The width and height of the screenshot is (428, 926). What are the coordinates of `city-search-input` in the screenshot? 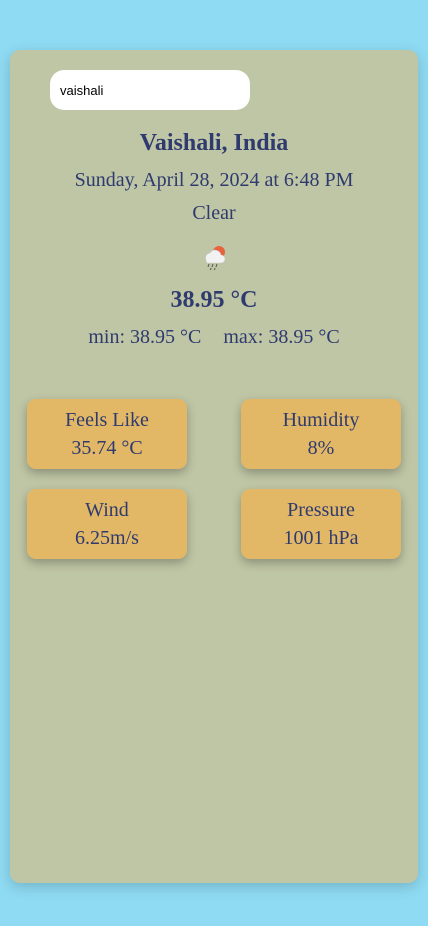 It's located at (150, 90).